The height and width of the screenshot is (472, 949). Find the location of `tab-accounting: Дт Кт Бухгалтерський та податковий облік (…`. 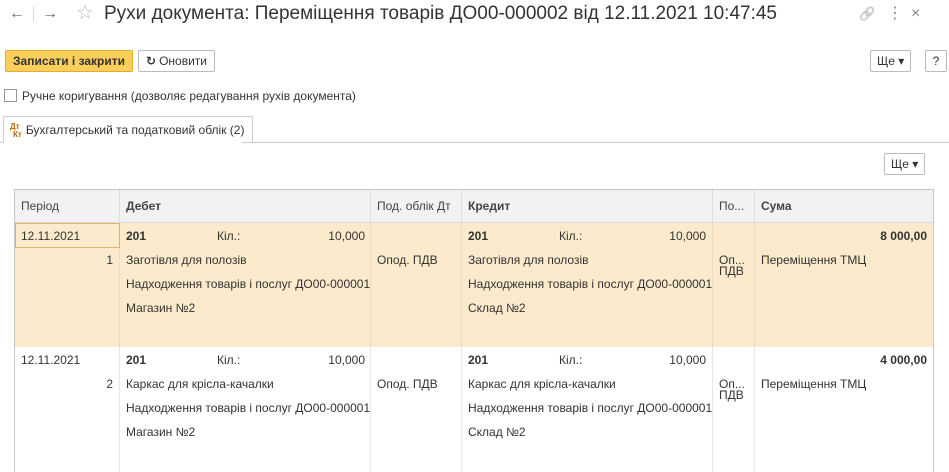

tab-accounting: Дт Кт Бухгалтерський та податковий облік (… is located at coordinates (128, 129).